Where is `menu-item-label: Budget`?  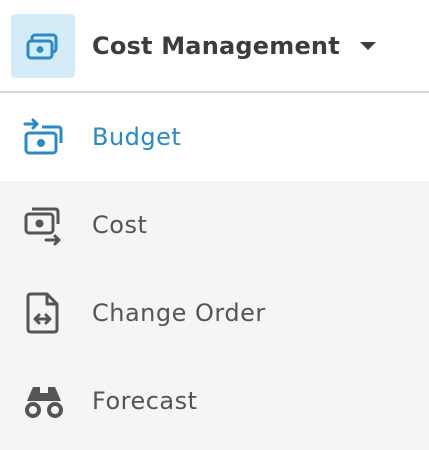 menu-item-label: Budget is located at coordinates (137, 137).